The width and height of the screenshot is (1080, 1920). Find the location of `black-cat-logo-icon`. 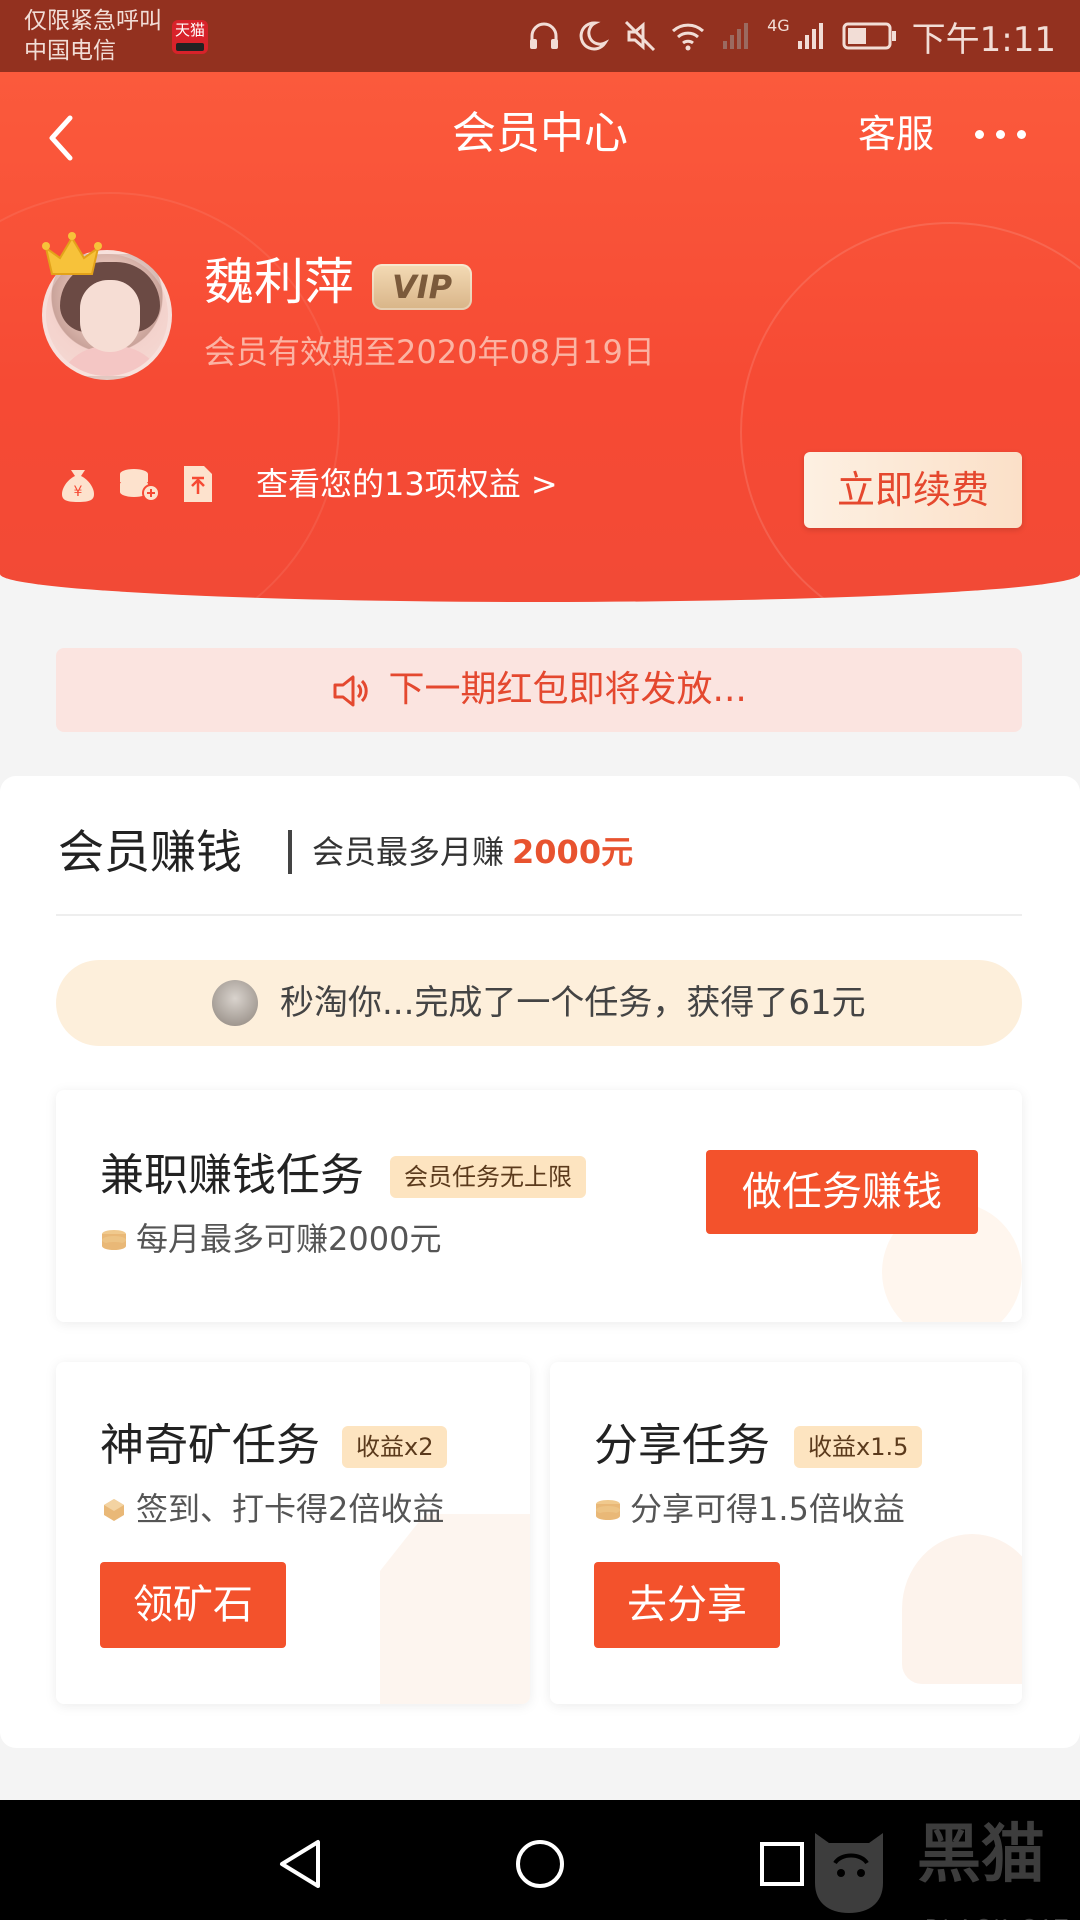

black-cat-logo-icon is located at coordinates (849, 1873).